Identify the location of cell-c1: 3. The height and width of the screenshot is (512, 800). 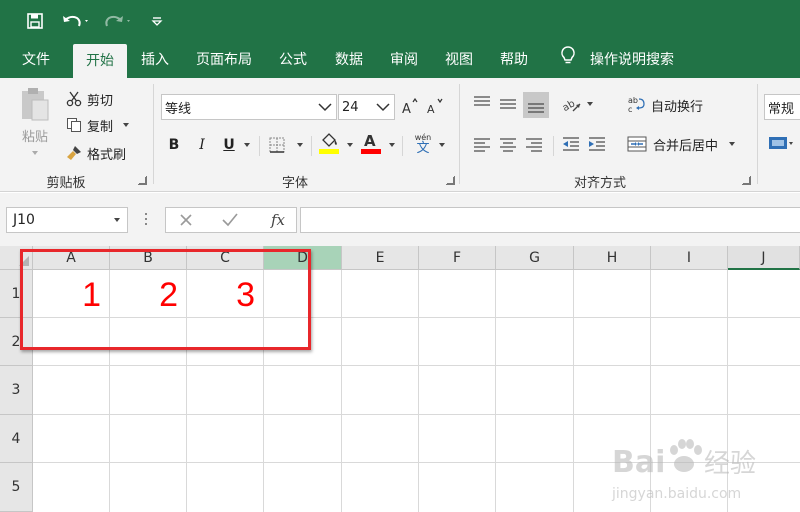
(225, 297).